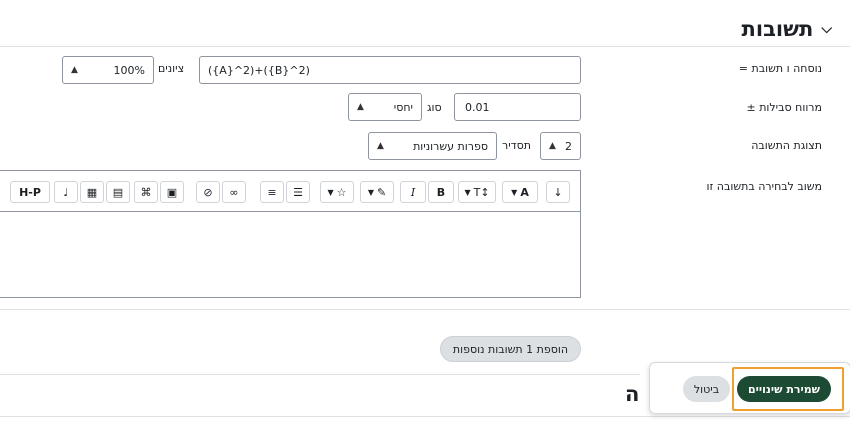  I want to click on formula-label: נוסחה ו תשובת =, so click(780, 68).